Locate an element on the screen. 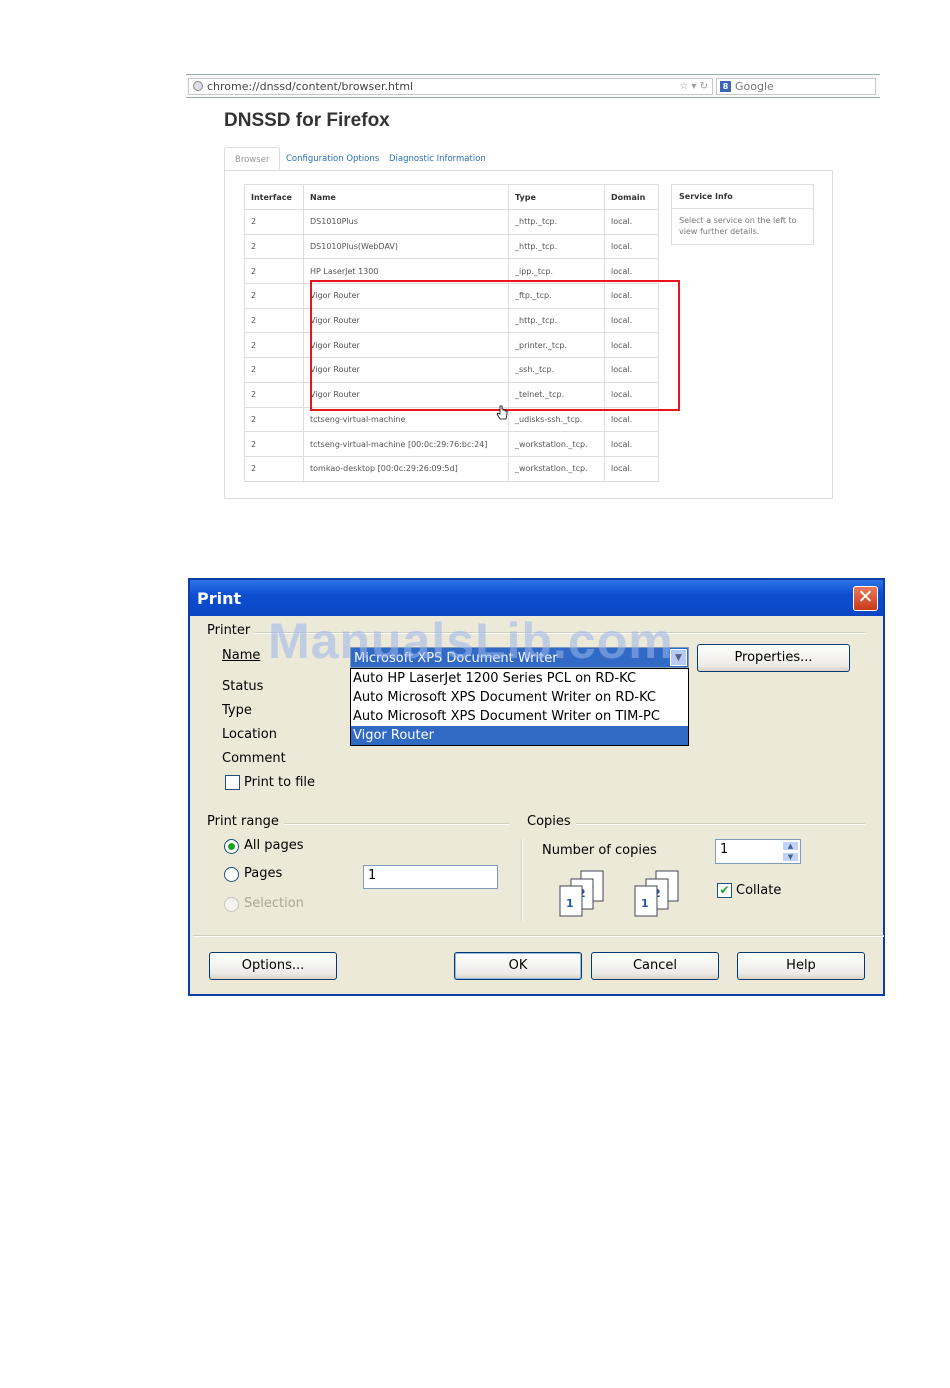  dialog-titlebar: Print ✕ is located at coordinates (536, 598).